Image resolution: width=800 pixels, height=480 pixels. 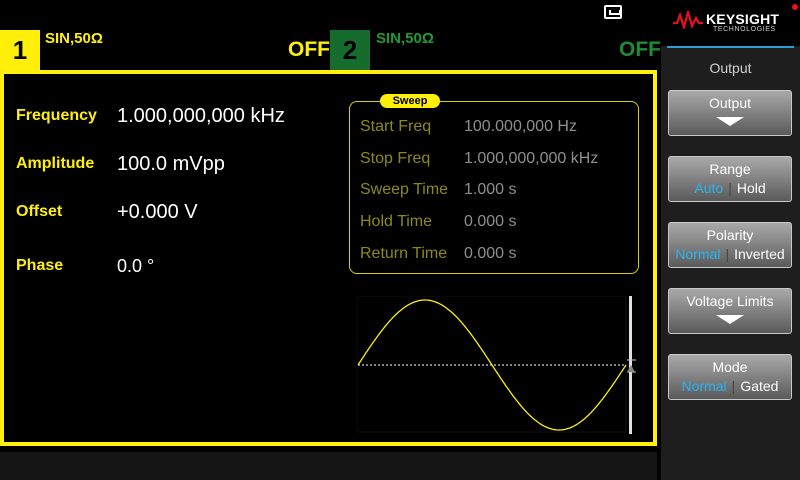 I want to click on return-time-label: Return Time, so click(x=404, y=253).